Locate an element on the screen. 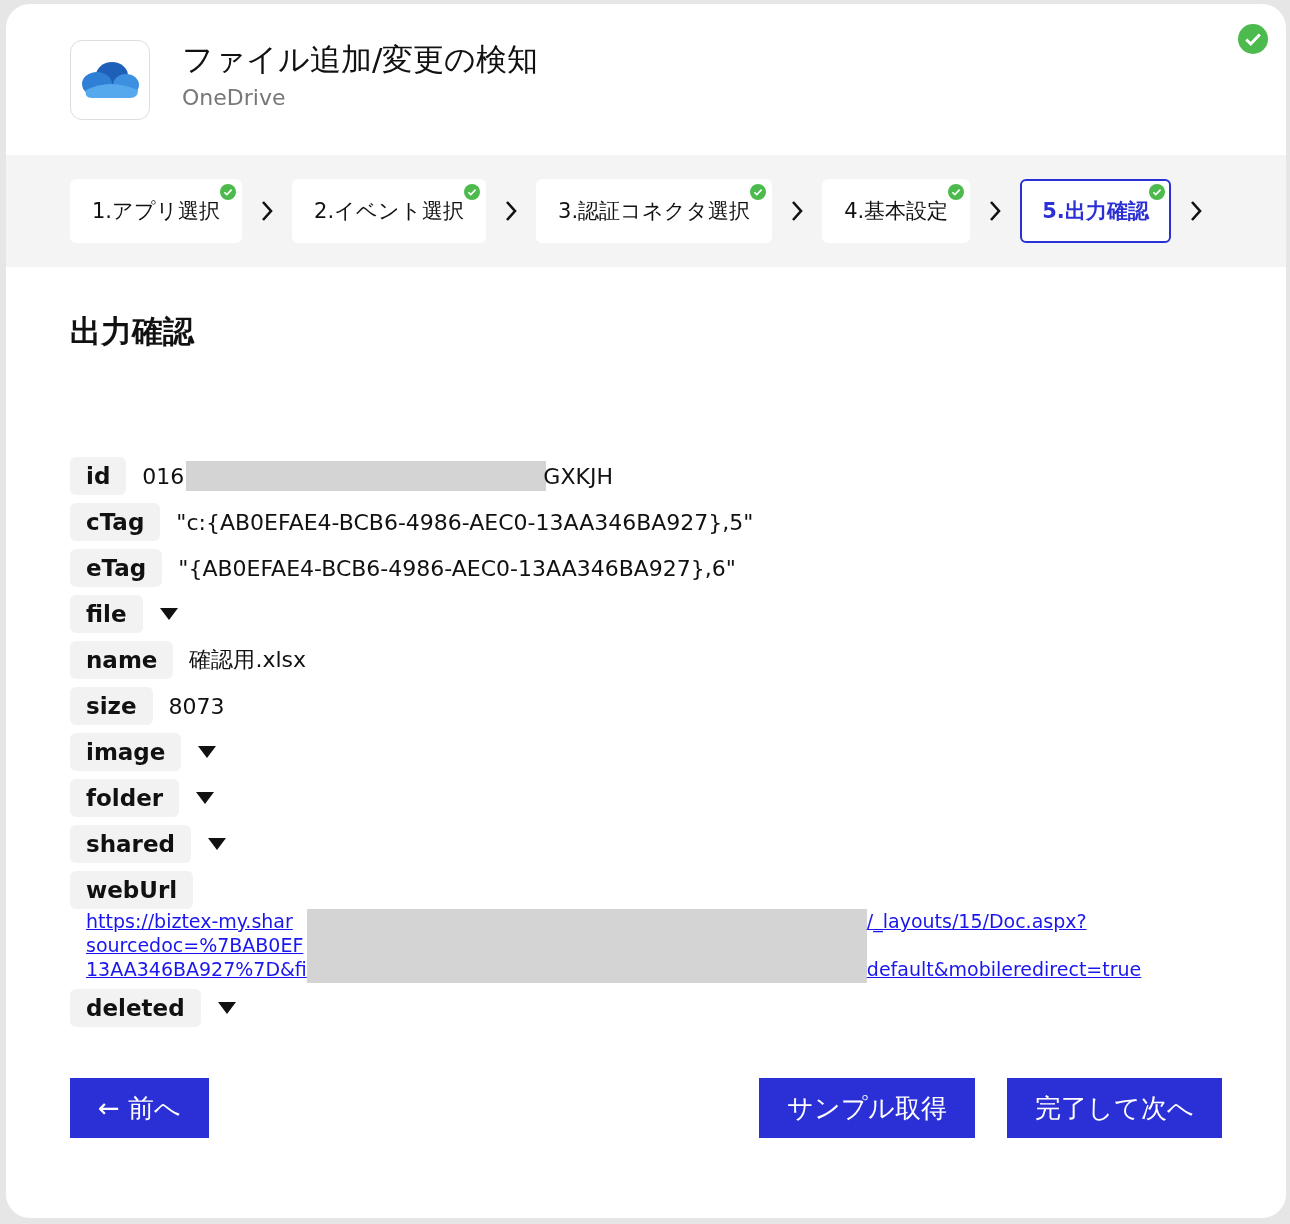 This screenshot has height=1224, width=1290. trigger-title: ファイル追加/変更の検知 is located at coordinates (360, 59).